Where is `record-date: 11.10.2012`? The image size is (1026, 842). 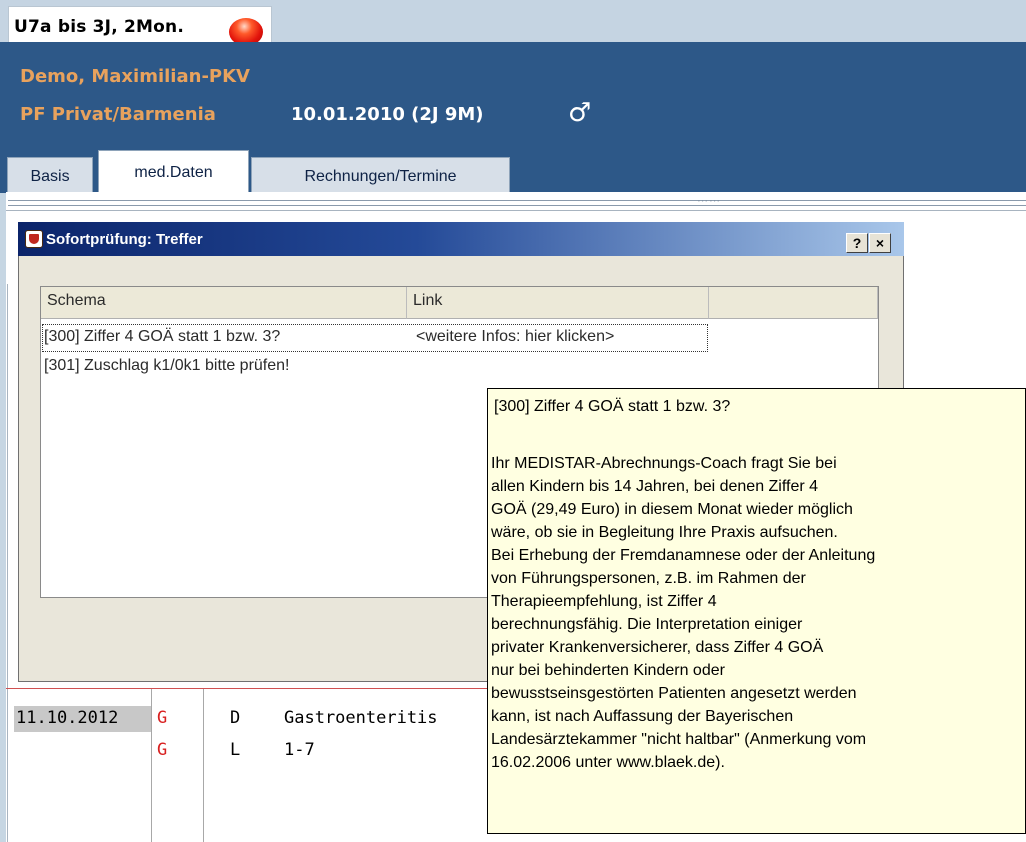
record-date: 11.10.2012 is located at coordinates (67, 718).